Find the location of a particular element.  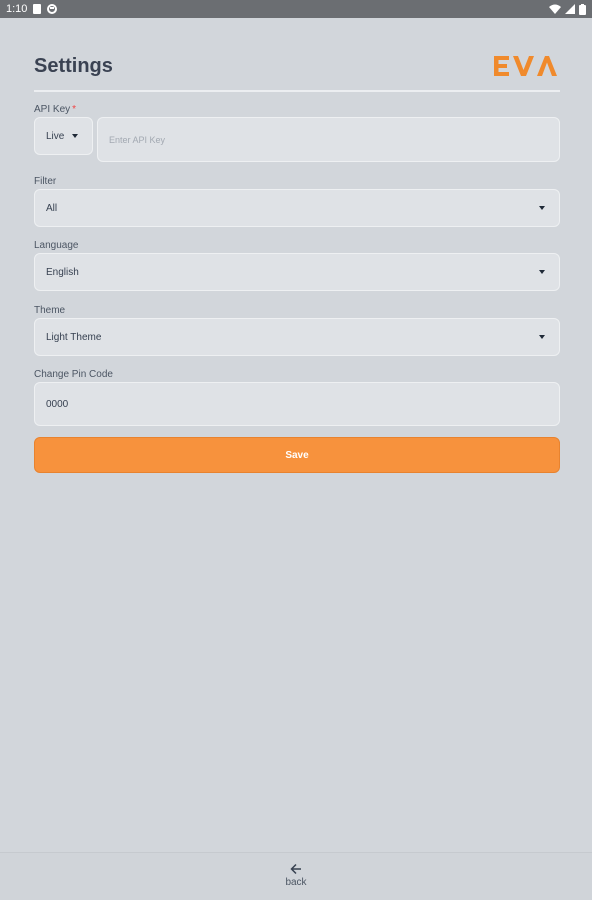

wifi-icon is located at coordinates (555, 9).